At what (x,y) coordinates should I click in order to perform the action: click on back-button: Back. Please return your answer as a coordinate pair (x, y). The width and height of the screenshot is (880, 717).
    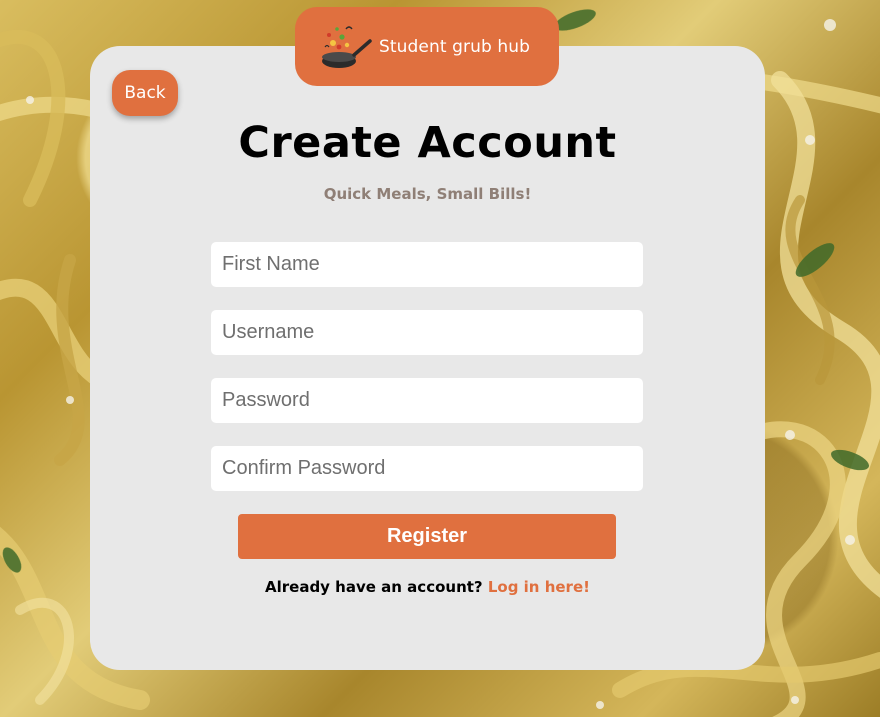
    Looking at the image, I should click on (145, 93).